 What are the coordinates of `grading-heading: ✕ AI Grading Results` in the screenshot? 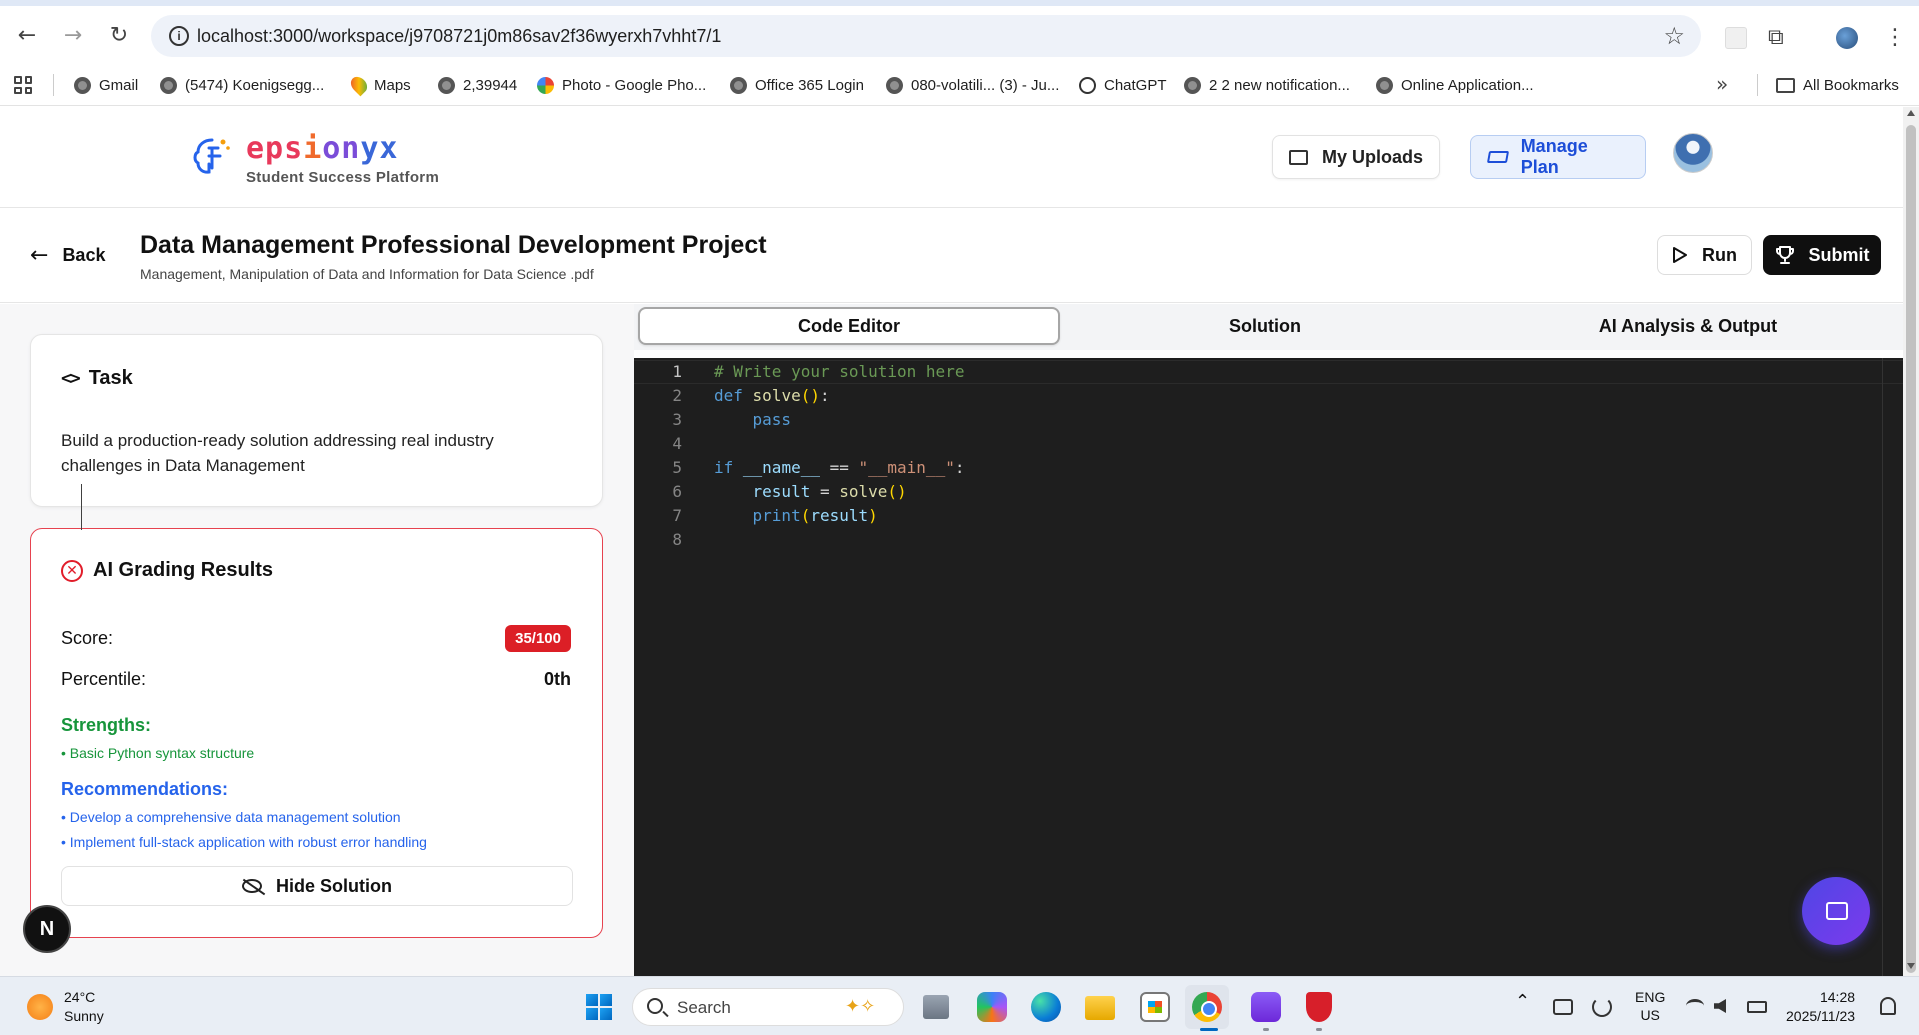 It's located at (167, 570).